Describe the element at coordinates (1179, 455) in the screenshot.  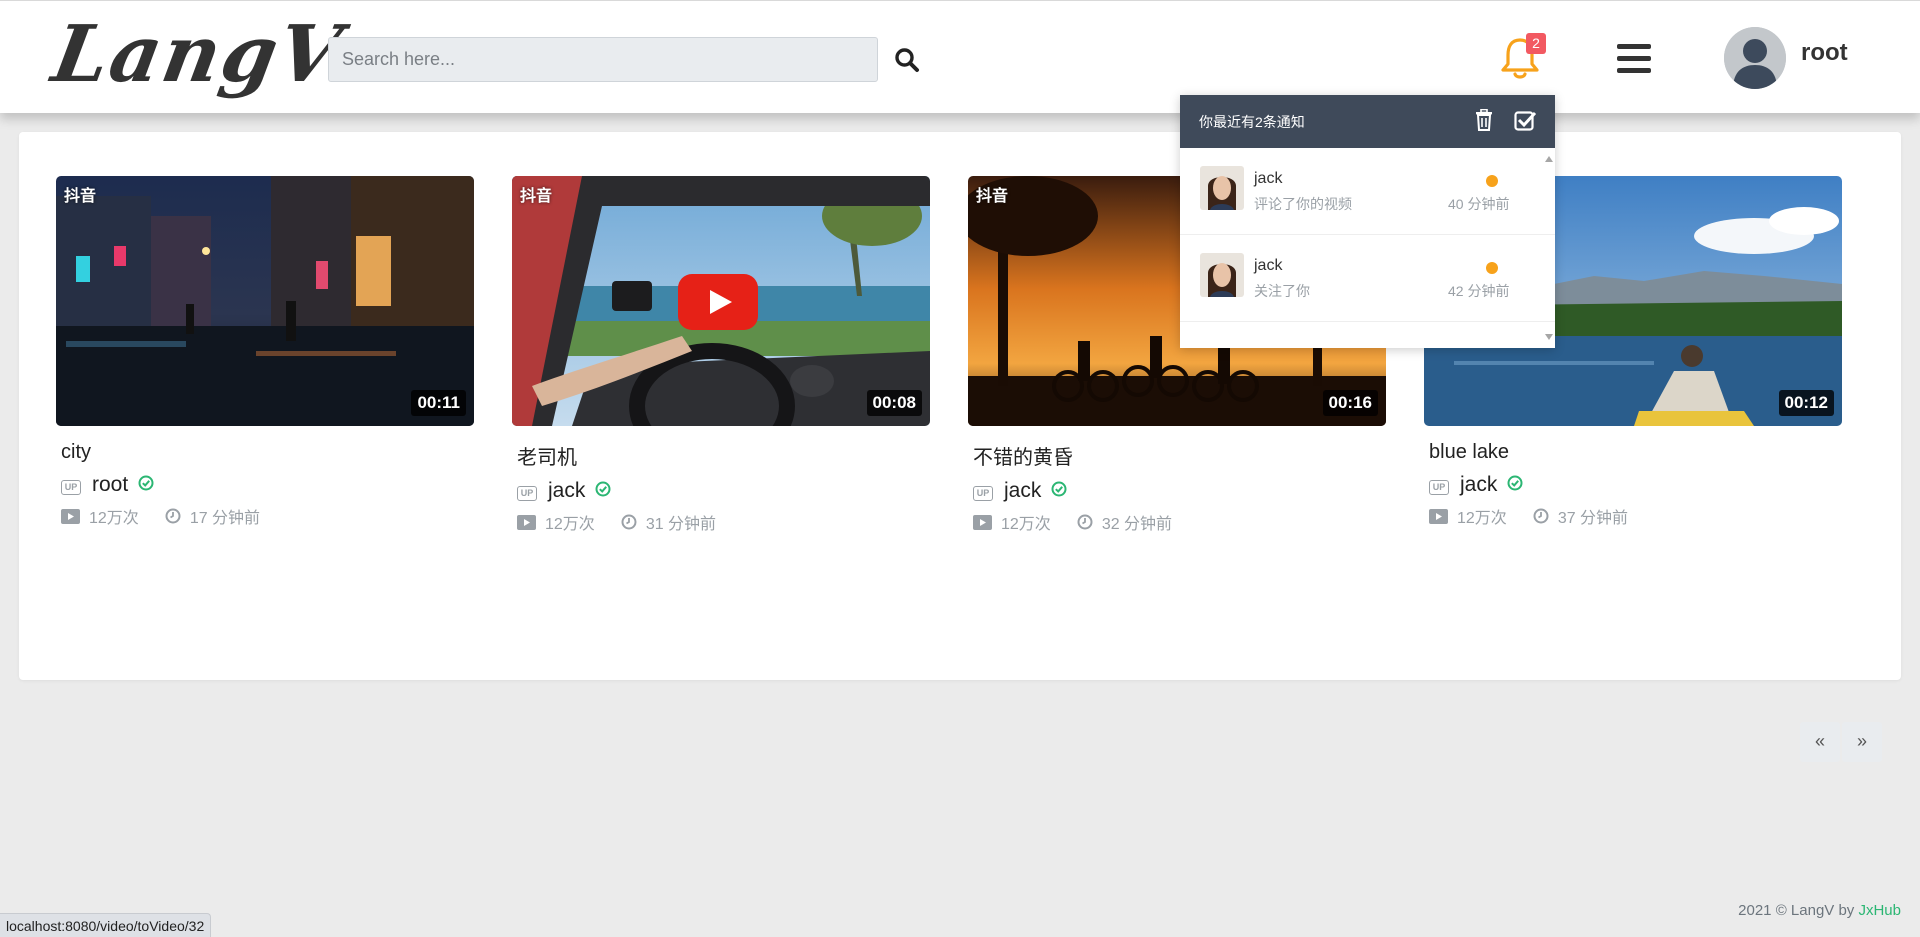
I see `video-title: 不错的黄昏` at that location.